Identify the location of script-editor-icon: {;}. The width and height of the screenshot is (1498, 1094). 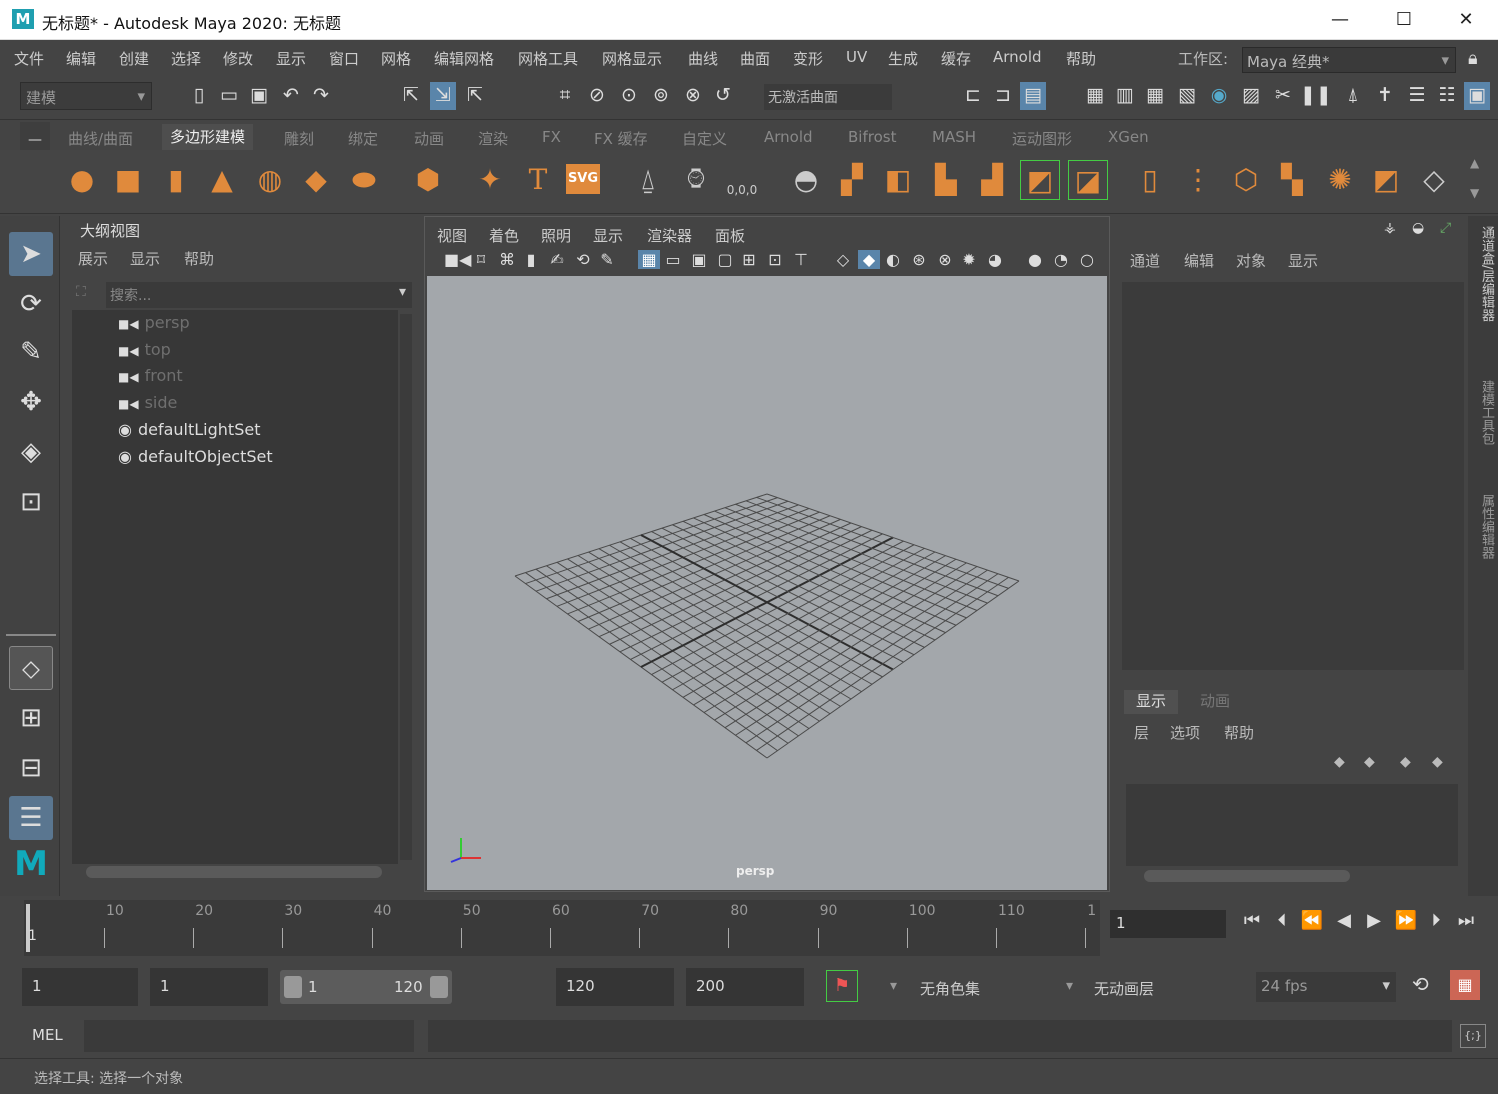
(1473, 1036).